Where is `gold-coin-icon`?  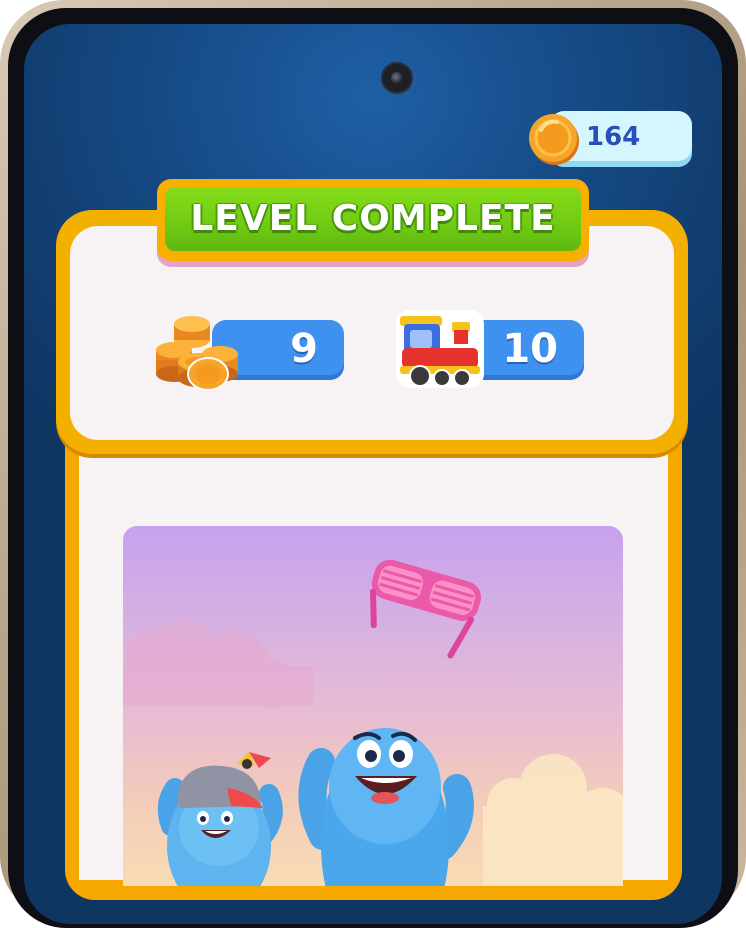 gold-coin-icon is located at coordinates (555, 139).